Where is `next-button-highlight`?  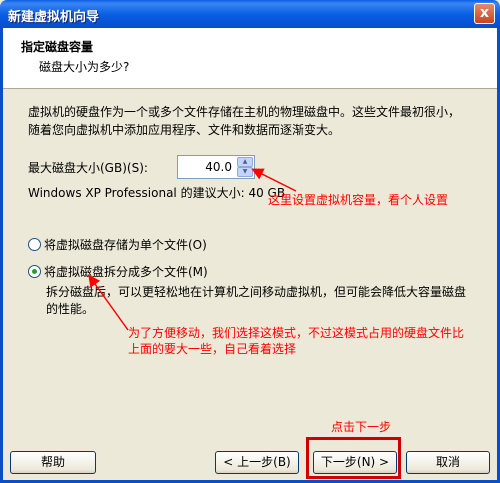
next-button-highlight is located at coordinates (353, 458).